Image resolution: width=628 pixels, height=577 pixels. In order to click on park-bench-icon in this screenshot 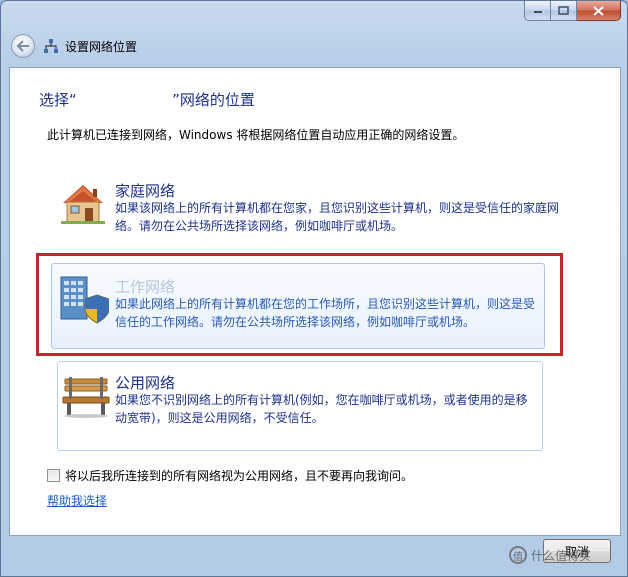, I will do `click(86, 397)`.